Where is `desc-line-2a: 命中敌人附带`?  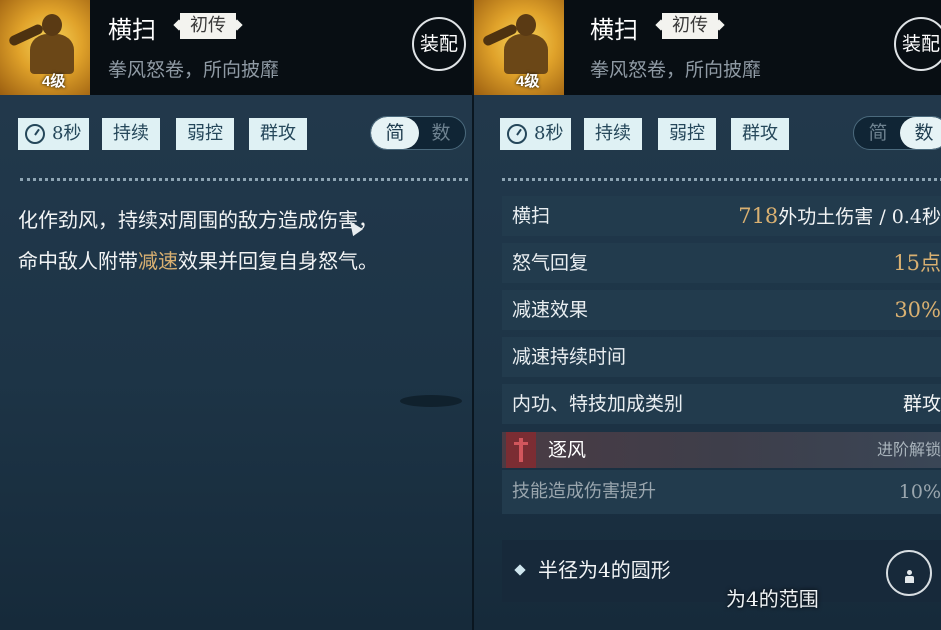 desc-line-2a: 命中敌人附带 is located at coordinates (78, 261).